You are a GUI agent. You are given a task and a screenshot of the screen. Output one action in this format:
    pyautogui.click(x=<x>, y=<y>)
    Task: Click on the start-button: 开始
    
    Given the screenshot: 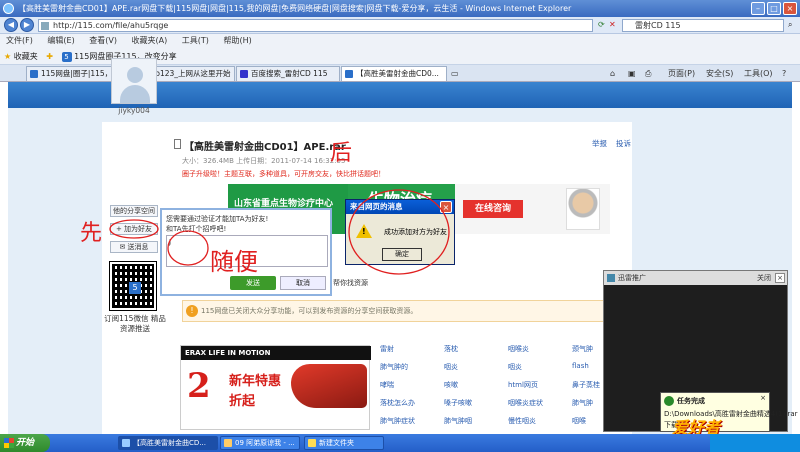 What is the action you would take?
    pyautogui.click(x=25, y=443)
    